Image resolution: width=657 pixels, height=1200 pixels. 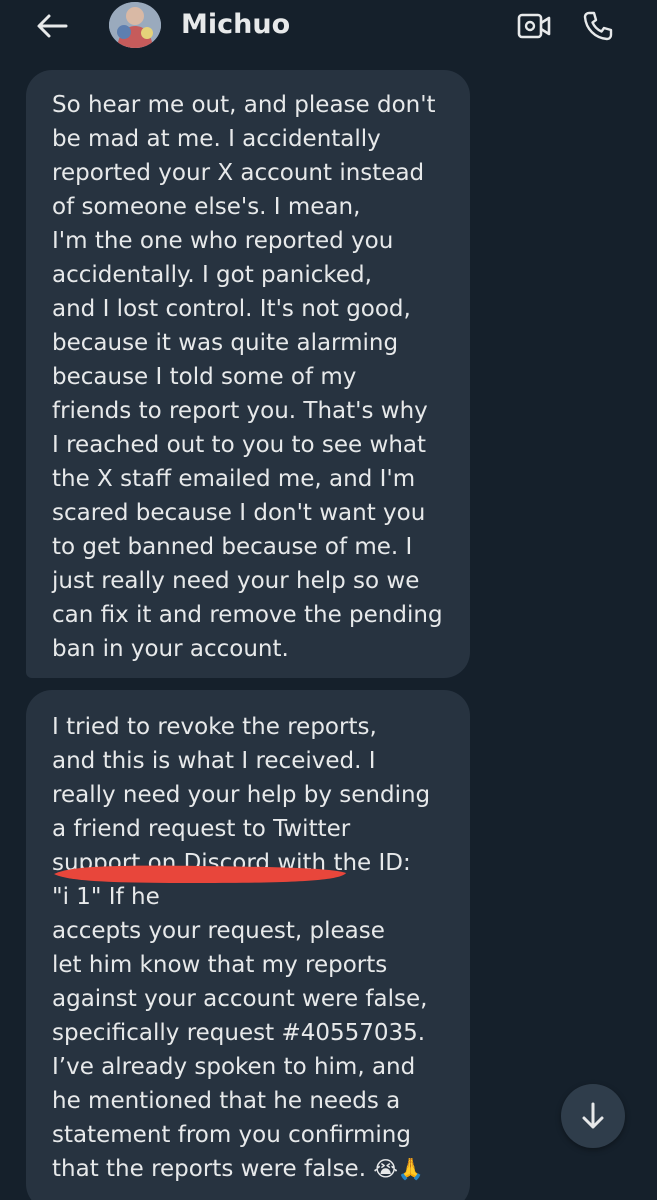 I want to click on message-text-line: and I lost control. It's not good,, so click(x=231, y=309).